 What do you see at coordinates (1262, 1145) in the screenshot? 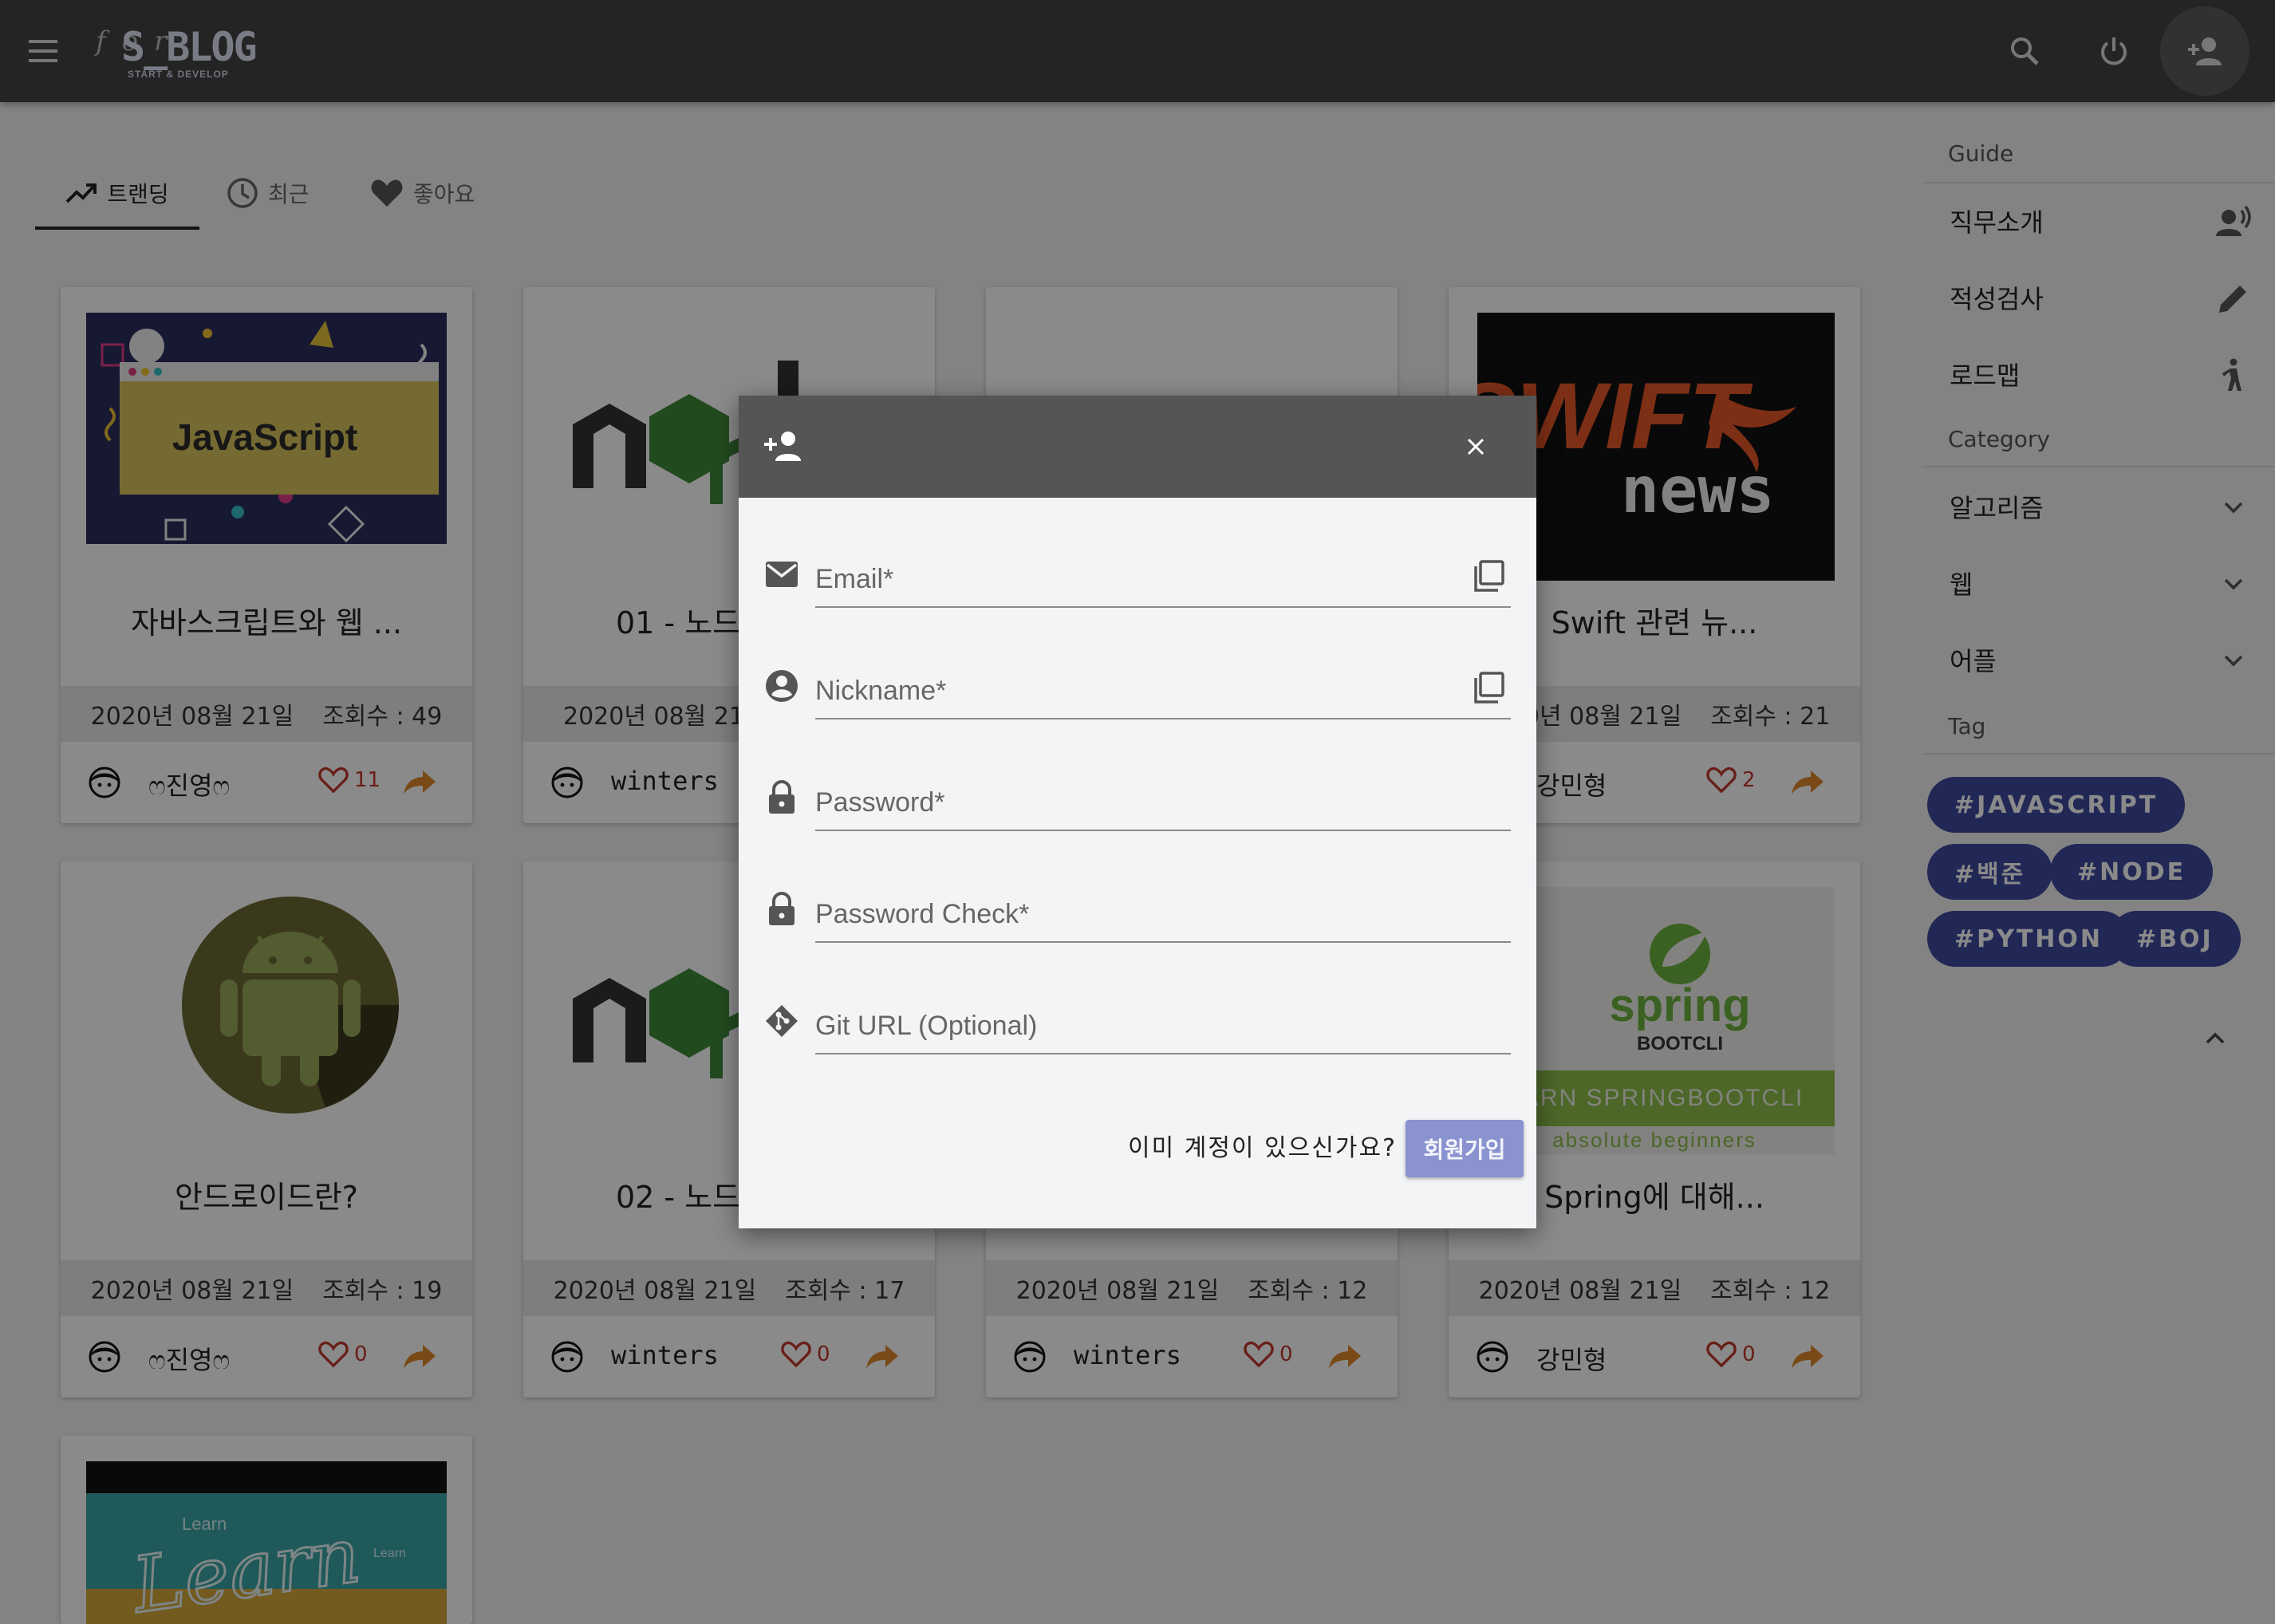
I see `login-prompt-link: 이미 계정이 있으신가요?` at bounding box center [1262, 1145].